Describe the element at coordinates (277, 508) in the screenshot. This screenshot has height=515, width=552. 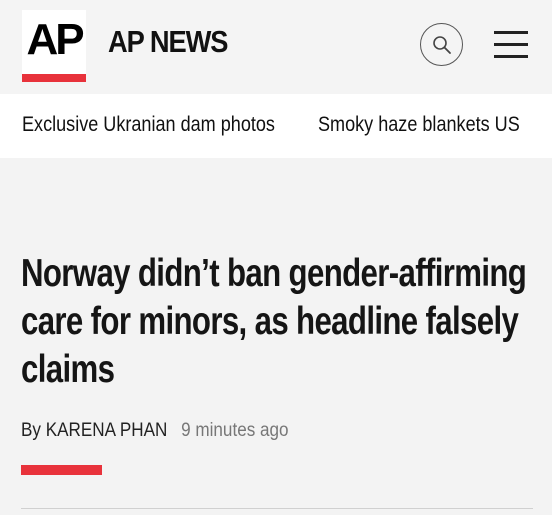
I see `divider` at that location.